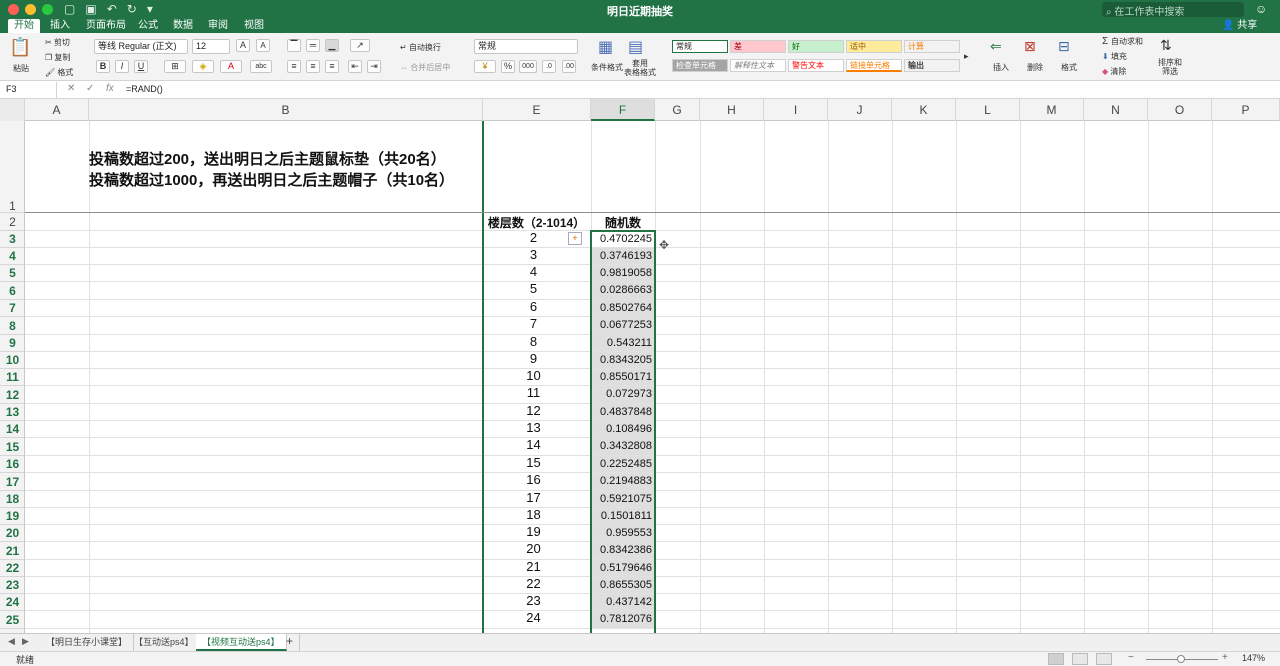 This screenshot has width=1280, height=666. Describe the element at coordinates (12, 326) in the screenshot. I see `row-header: 8` at that location.